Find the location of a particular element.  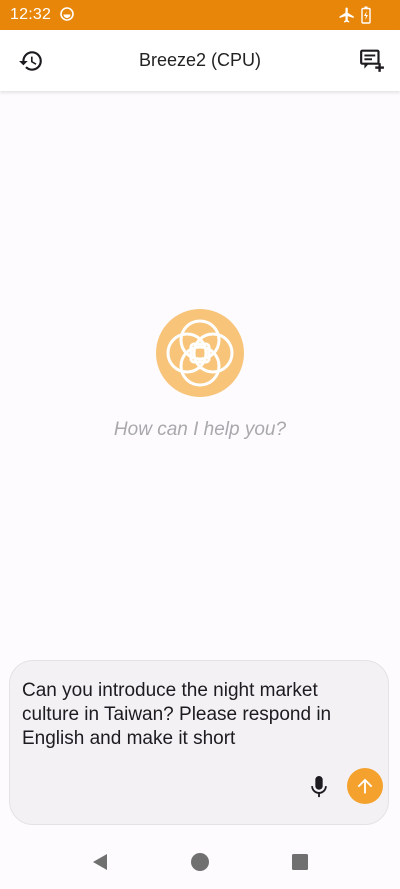

flower-of-life-logo is located at coordinates (200, 353).